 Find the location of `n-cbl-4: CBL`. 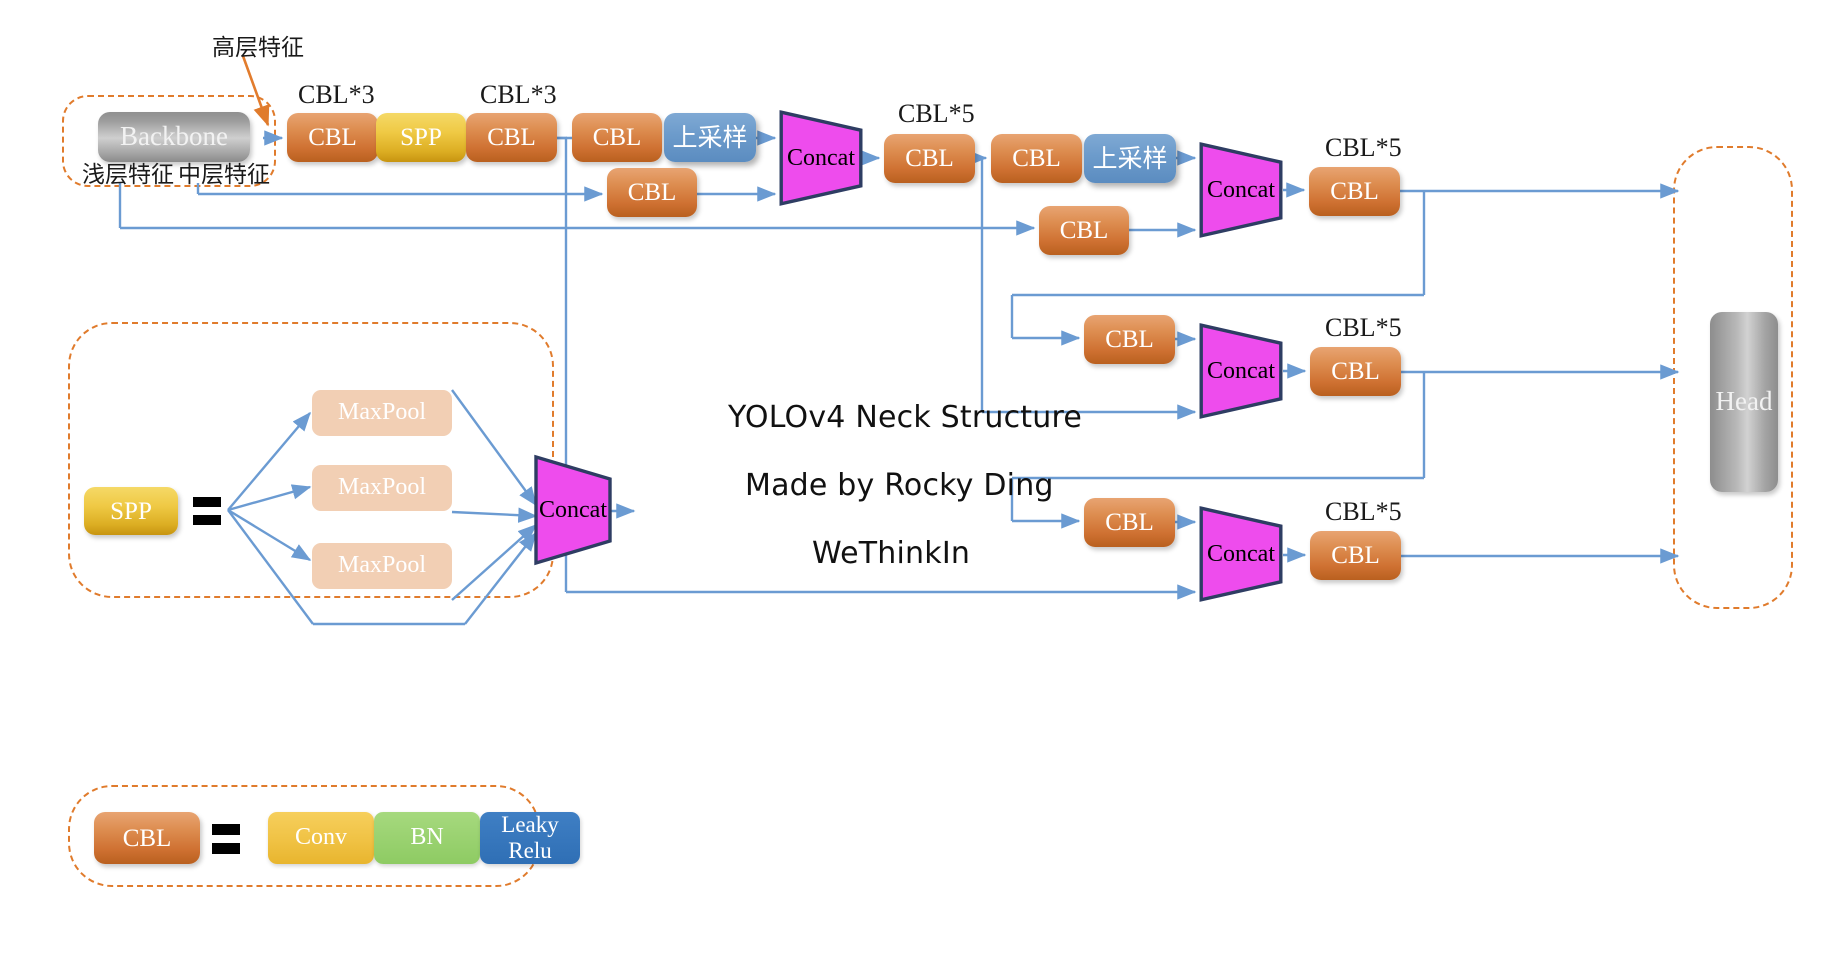

n-cbl-4: CBL is located at coordinates (652, 192).